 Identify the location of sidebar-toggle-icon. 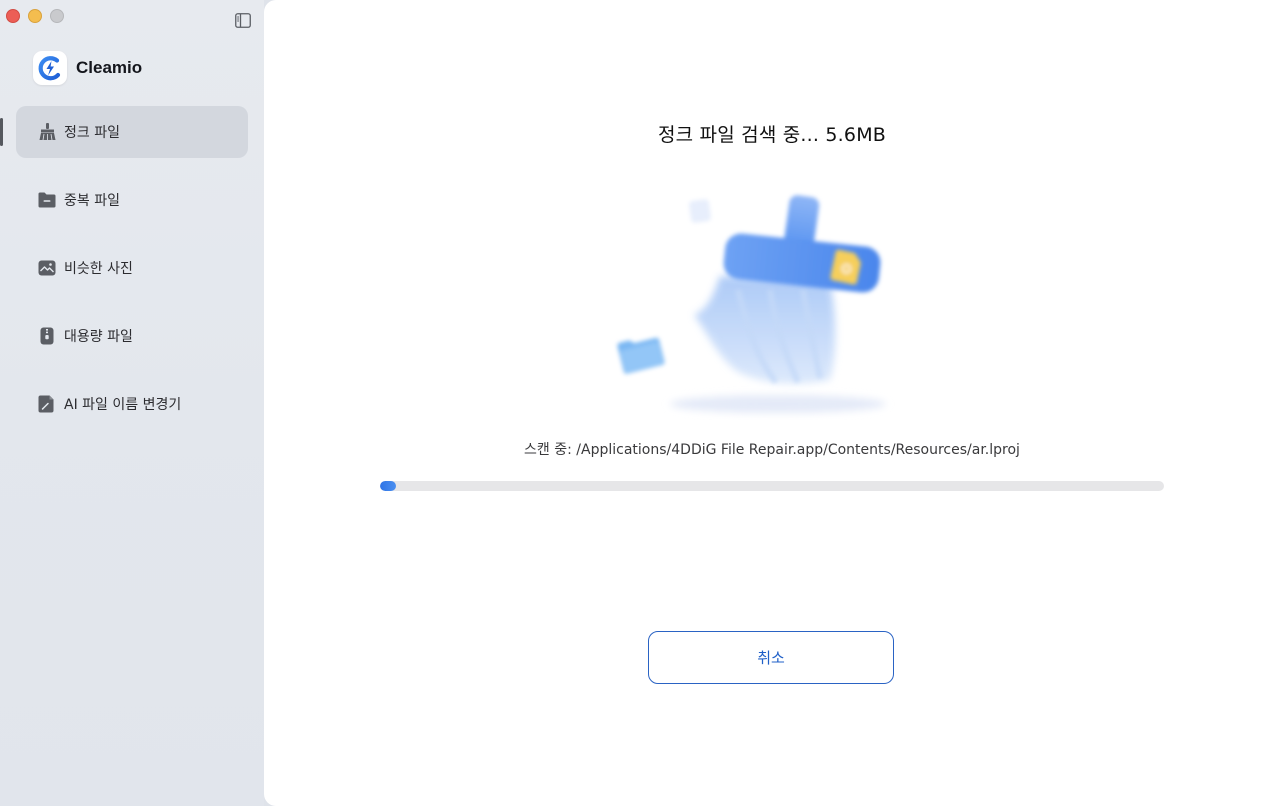
(243, 20).